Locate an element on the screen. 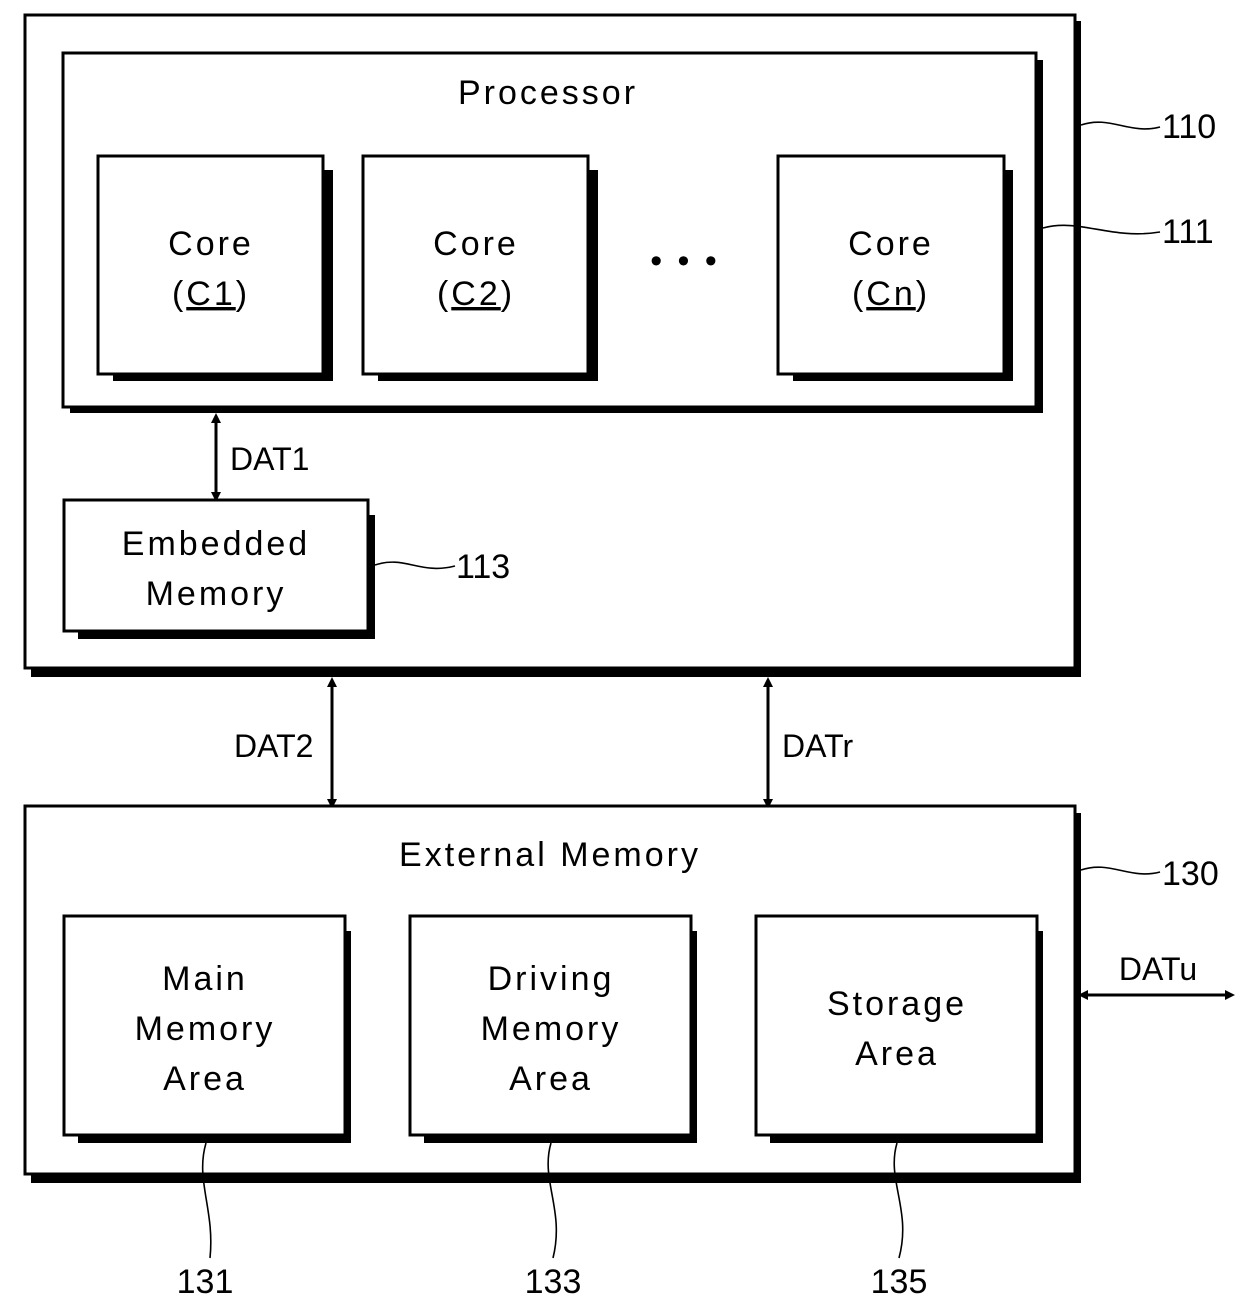 The image size is (1240, 1315). external-memory-title: External Memory is located at coordinates (550, 855).